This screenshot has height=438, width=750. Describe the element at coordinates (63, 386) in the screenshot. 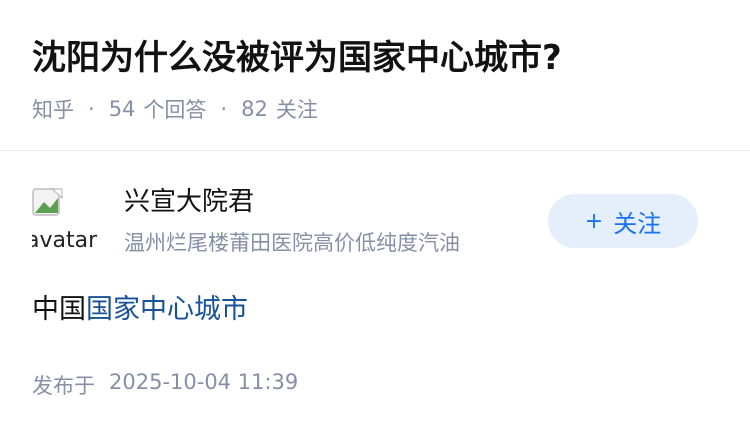

I see `publish-label: 发布于` at that location.